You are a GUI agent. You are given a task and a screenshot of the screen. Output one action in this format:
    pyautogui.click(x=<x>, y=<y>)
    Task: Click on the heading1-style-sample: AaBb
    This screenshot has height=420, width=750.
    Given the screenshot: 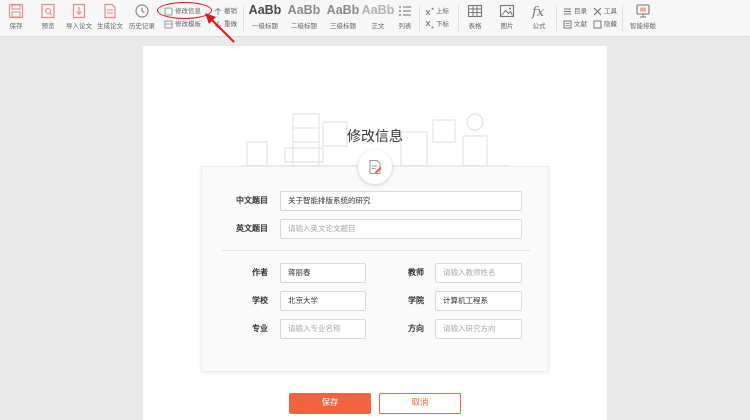 What is the action you would take?
    pyautogui.click(x=265, y=10)
    